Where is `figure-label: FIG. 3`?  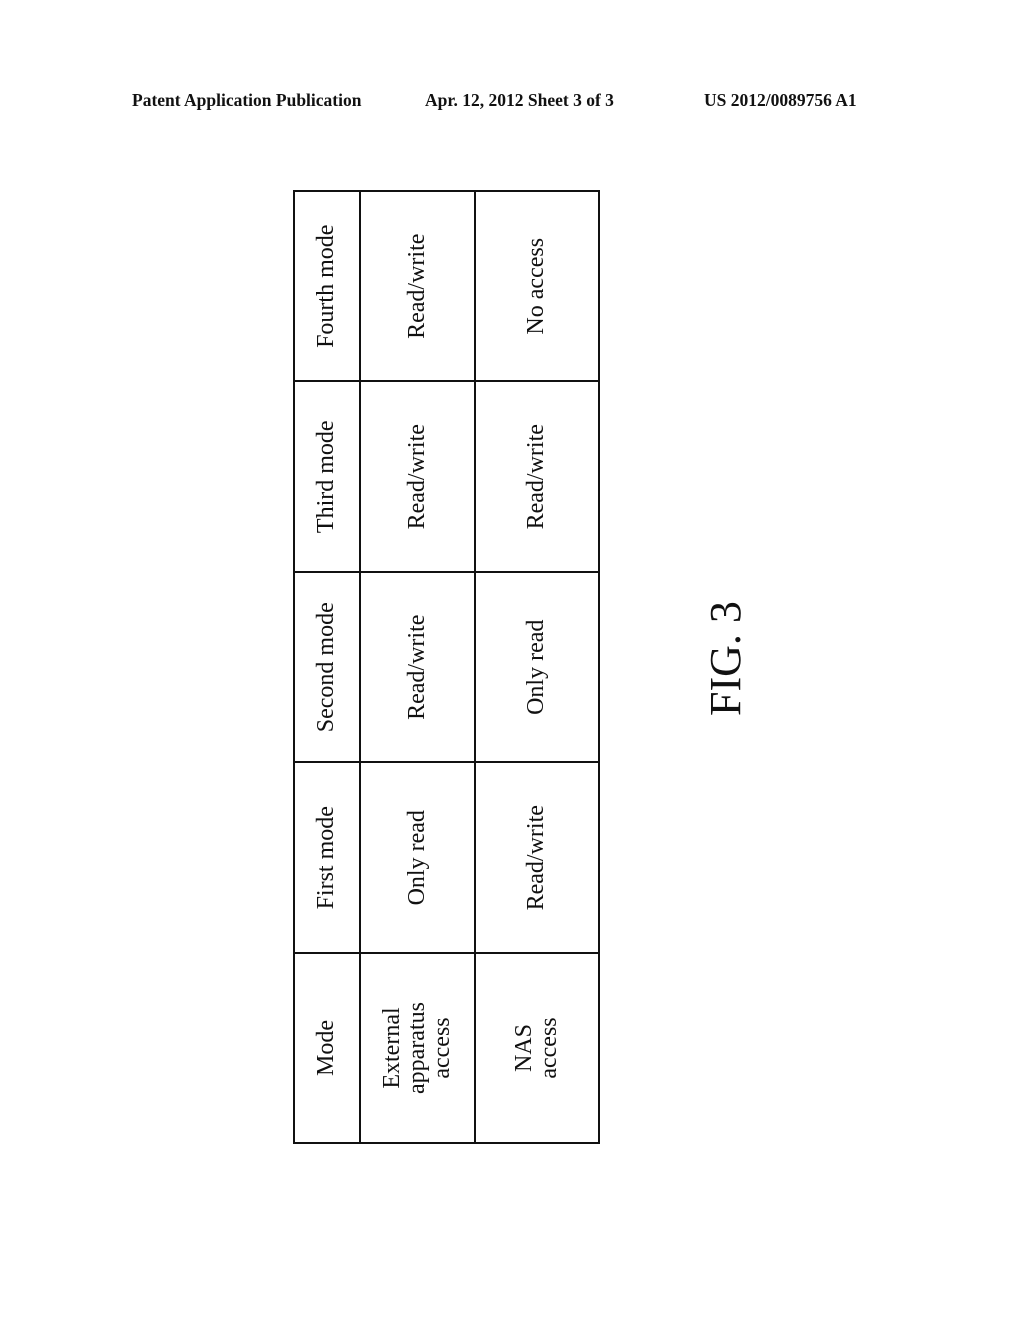
figure-label: FIG. 3 is located at coordinates (725, 658).